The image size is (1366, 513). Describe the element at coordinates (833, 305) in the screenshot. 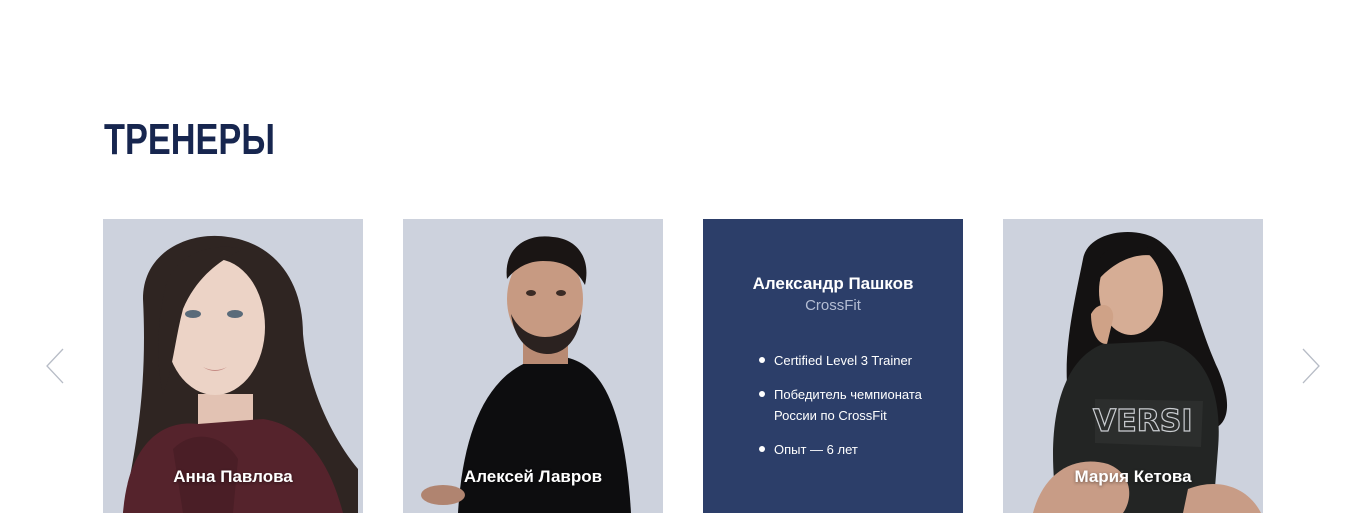

I see `trainer-sport: CrossFit` at that location.